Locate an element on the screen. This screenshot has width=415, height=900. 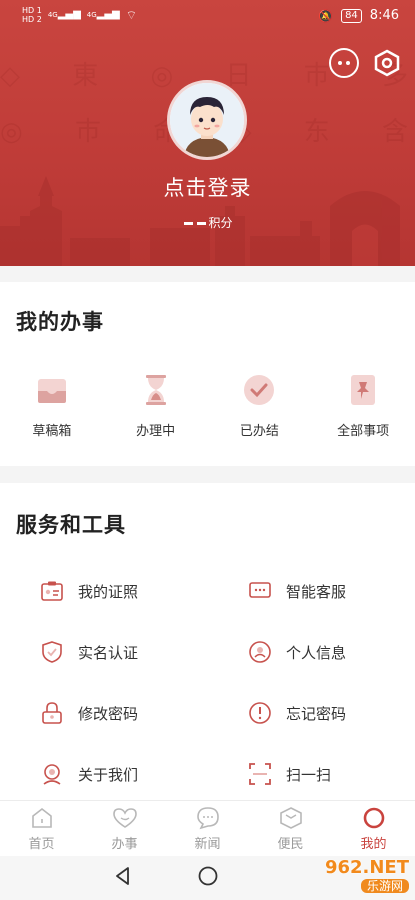
my-affairs-title: 我的办事 is located at coordinates (60, 322).